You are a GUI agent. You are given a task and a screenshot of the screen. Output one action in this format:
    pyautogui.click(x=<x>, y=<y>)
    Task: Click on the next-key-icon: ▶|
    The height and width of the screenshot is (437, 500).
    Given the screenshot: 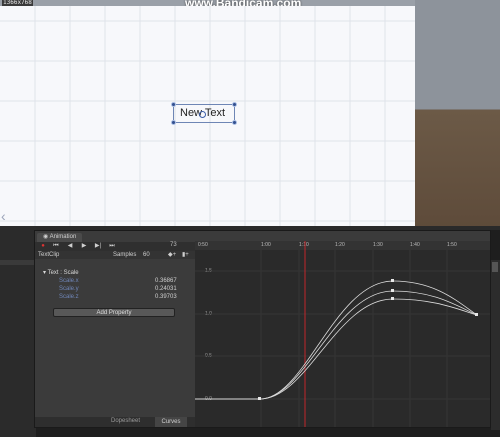 What is the action you would take?
    pyautogui.click(x=98, y=246)
    